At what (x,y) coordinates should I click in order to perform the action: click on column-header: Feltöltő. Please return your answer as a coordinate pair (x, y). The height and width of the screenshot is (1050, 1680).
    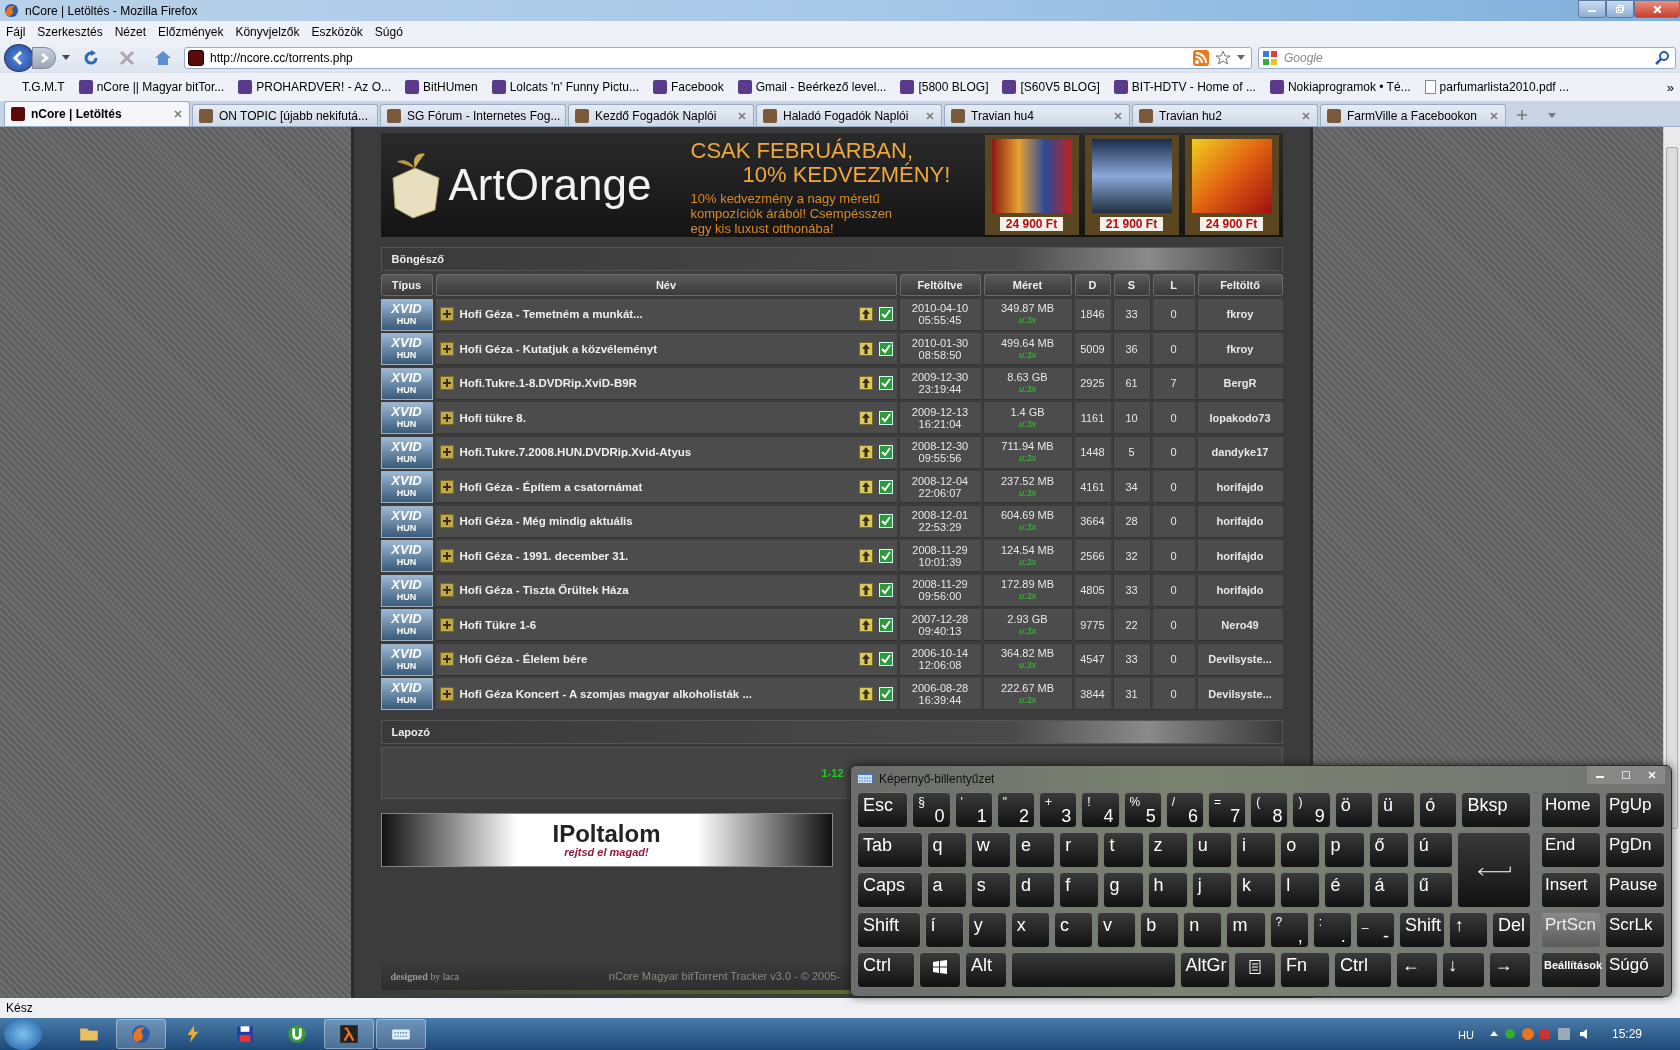
    Looking at the image, I should click on (1240, 285).